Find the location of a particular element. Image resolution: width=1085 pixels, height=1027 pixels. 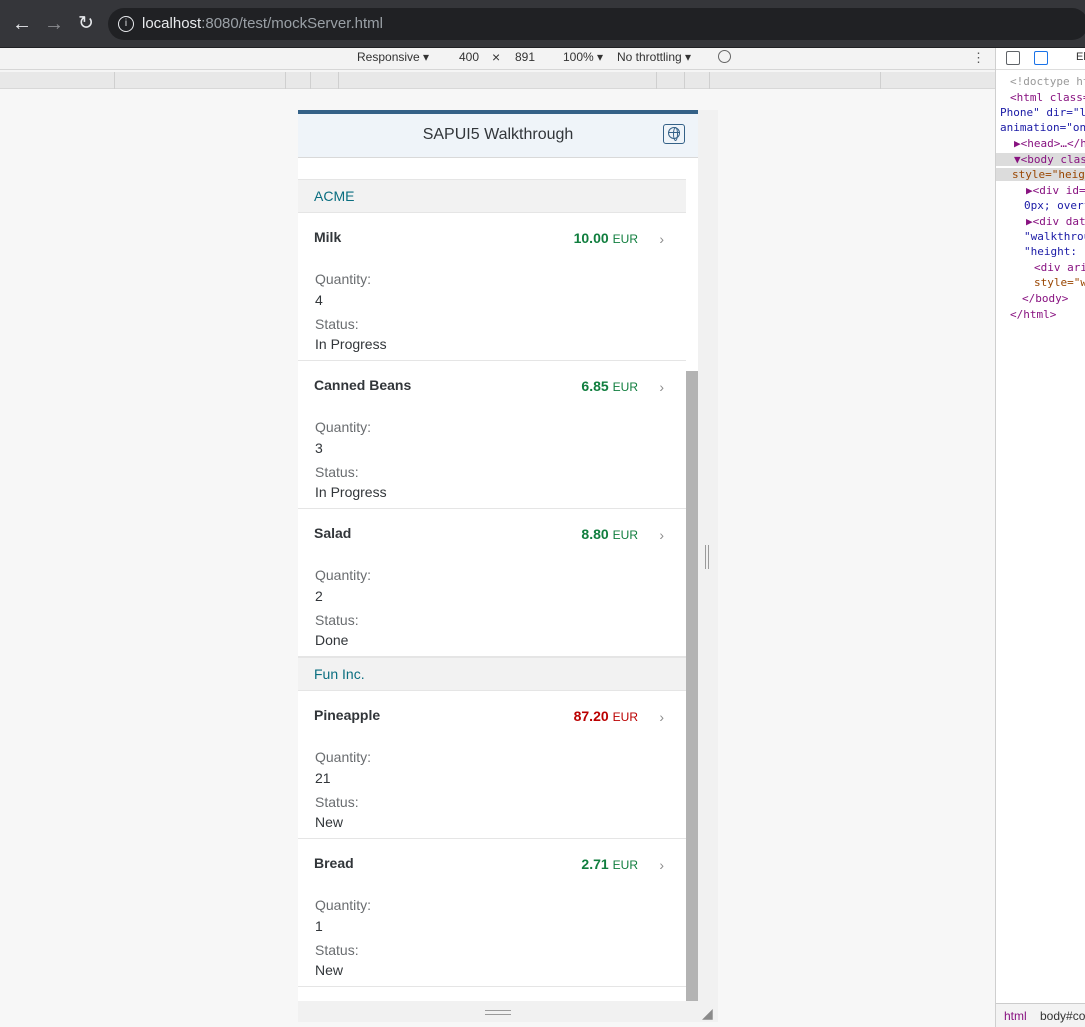

throttling-select: No throttling ▾ is located at coordinates (654, 57).